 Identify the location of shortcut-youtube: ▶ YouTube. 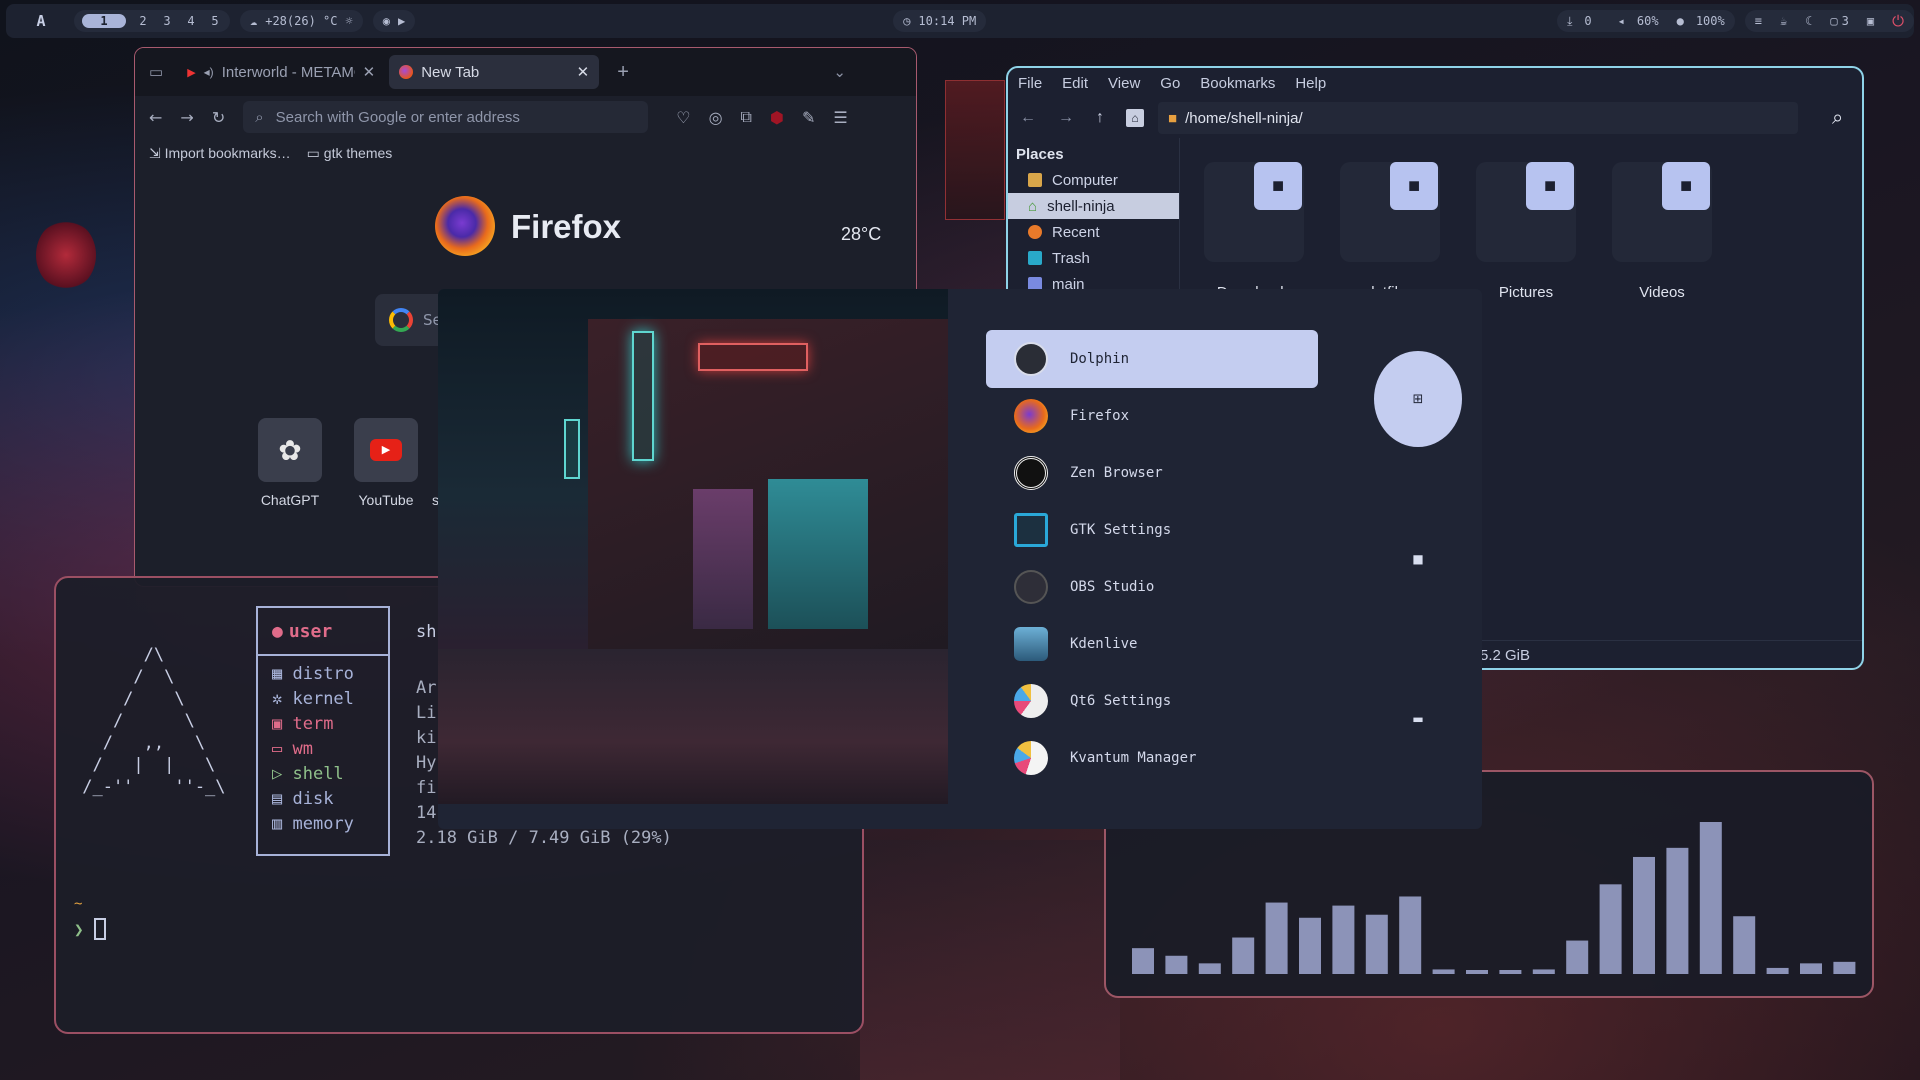
(386, 463).